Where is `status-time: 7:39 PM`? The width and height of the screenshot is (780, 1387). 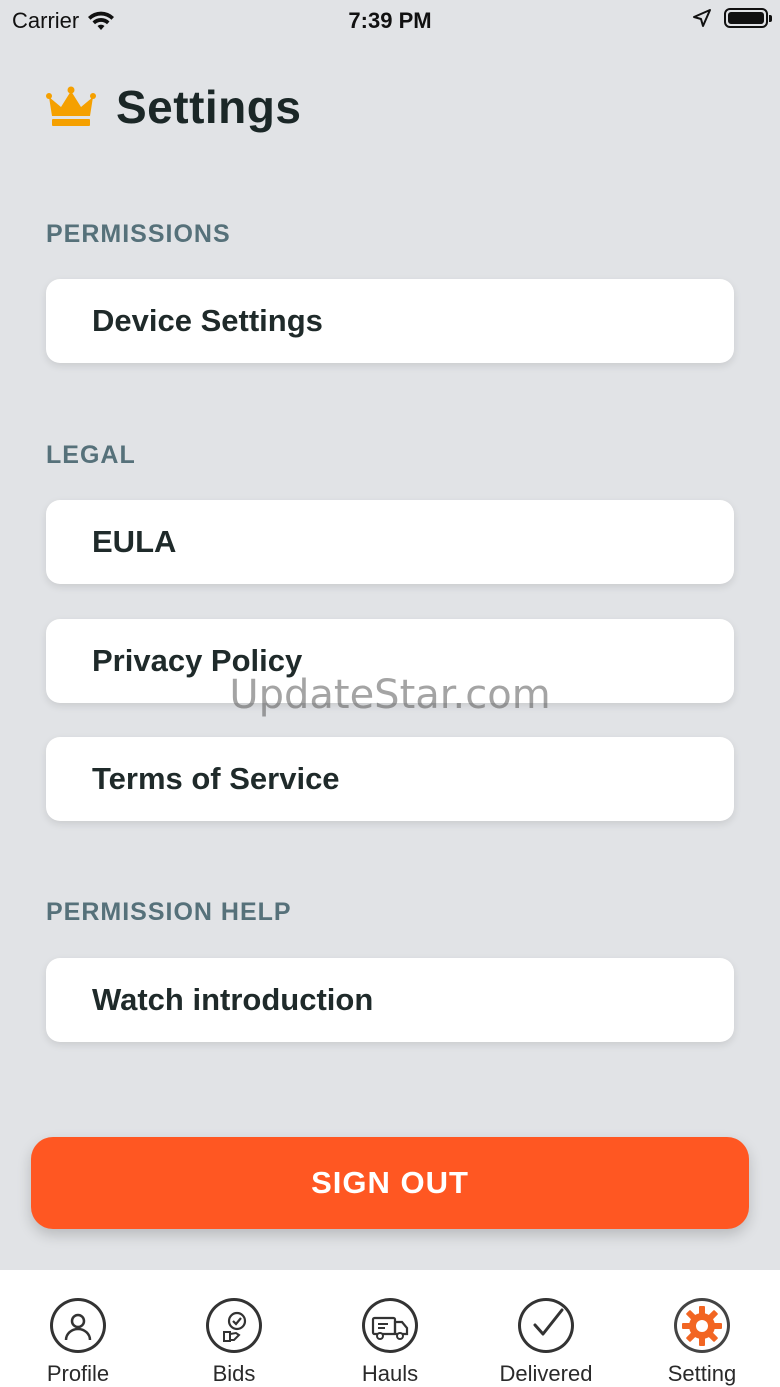
status-time: 7:39 PM is located at coordinates (390, 20).